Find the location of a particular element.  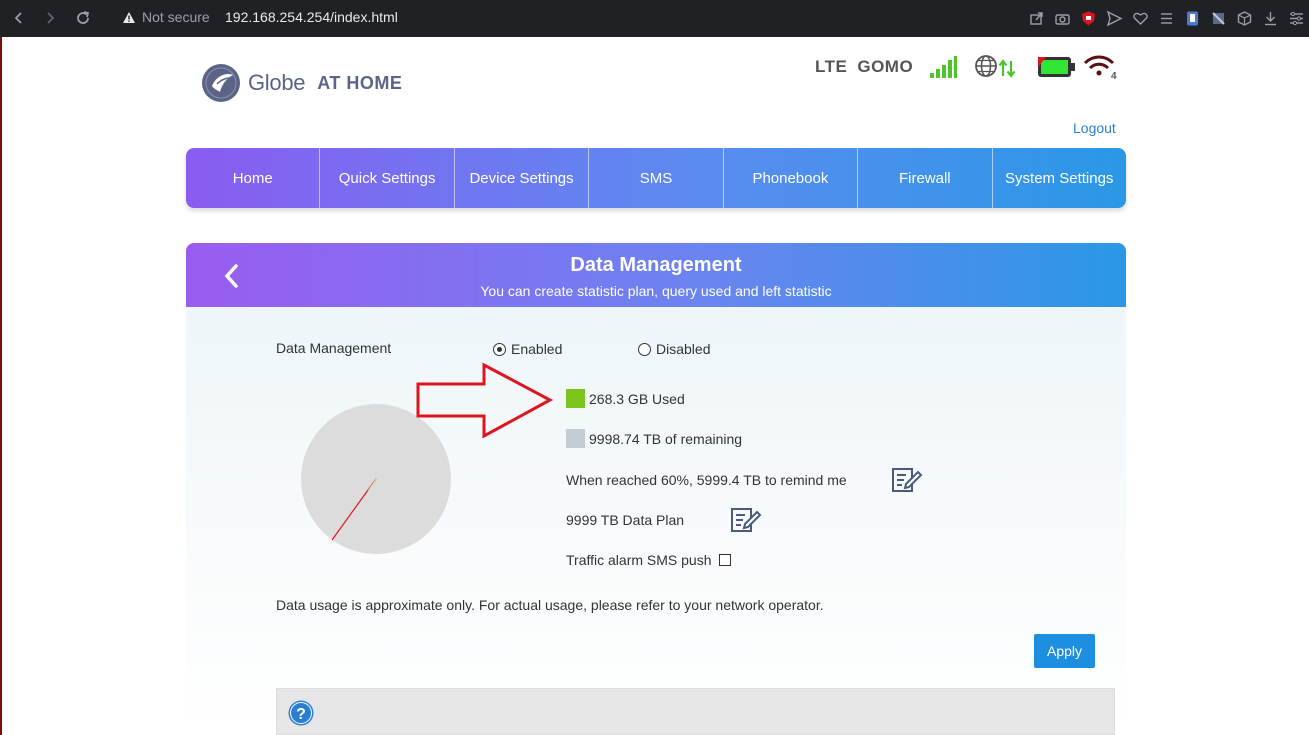

used-legend: 268.3 GB Used is located at coordinates (625, 398).